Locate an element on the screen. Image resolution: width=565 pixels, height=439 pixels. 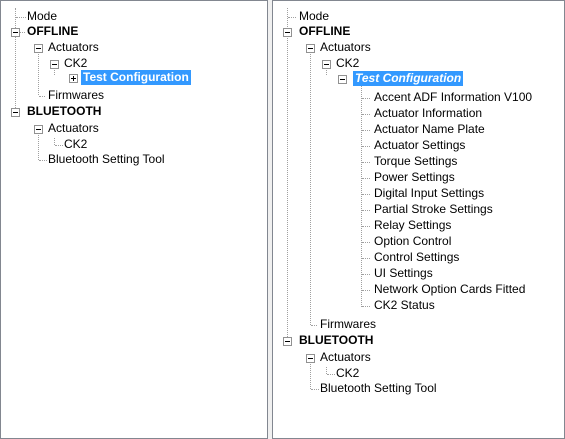
tree-node-label: Network Option Cards Fitted is located at coordinates (450, 289).